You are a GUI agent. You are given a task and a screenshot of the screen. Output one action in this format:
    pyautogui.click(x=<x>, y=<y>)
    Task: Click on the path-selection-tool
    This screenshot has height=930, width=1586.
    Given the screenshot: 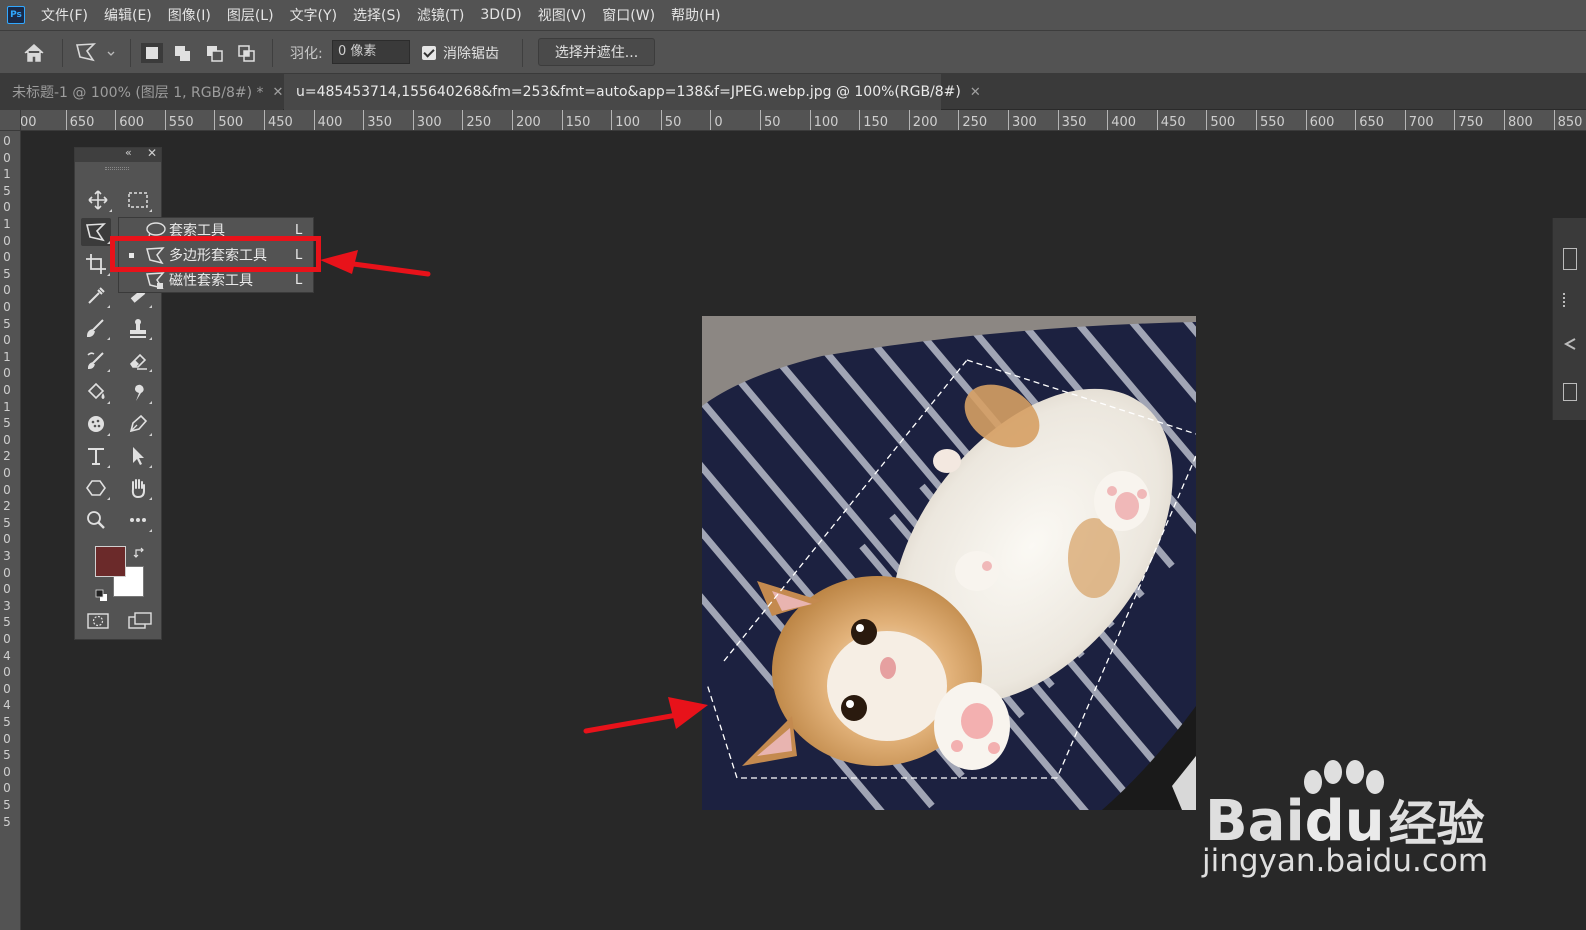 What is the action you would take?
    pyautogui.click(x=138, y=456)
    